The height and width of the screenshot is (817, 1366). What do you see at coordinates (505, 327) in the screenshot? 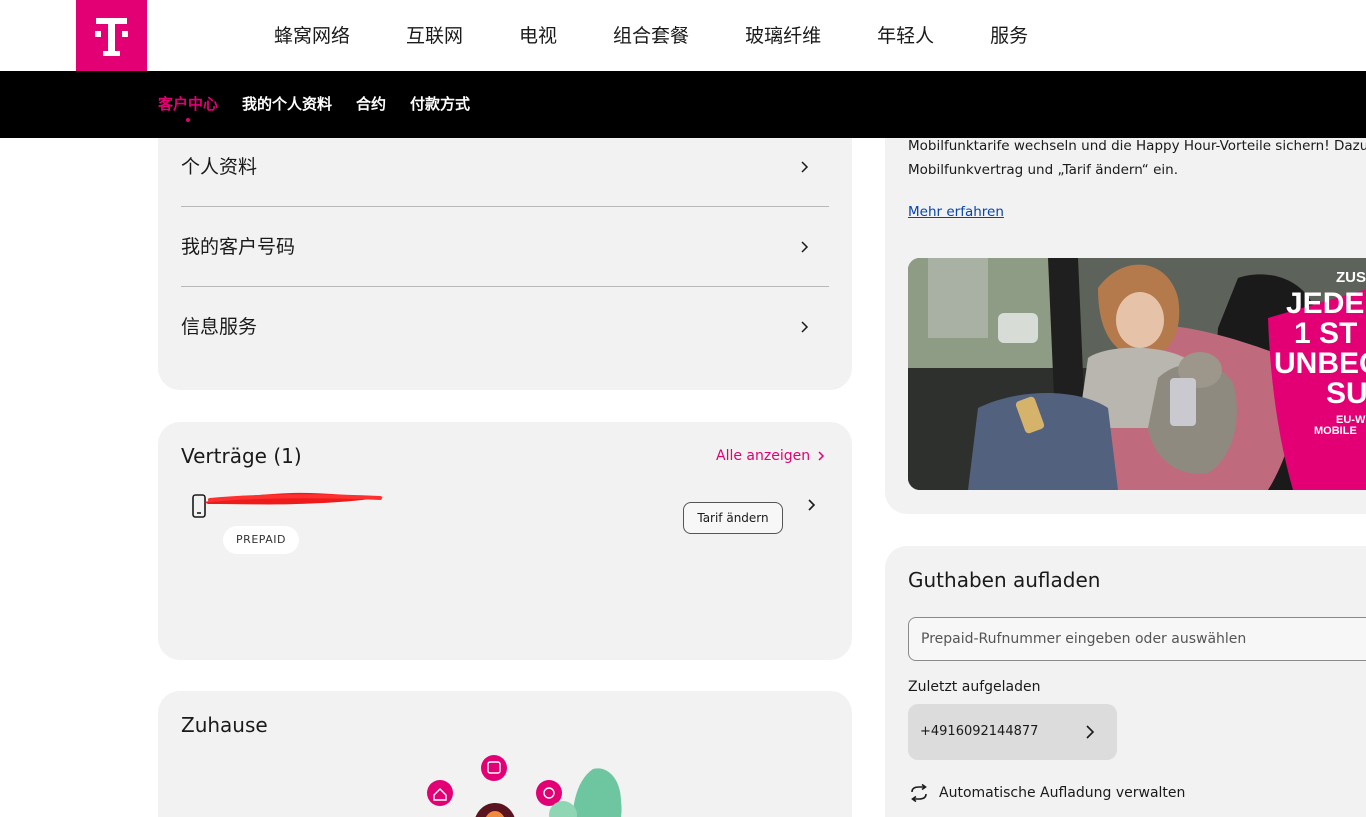
I see `list-item-info-services: 信息服务` at bounding box center [505, 327].